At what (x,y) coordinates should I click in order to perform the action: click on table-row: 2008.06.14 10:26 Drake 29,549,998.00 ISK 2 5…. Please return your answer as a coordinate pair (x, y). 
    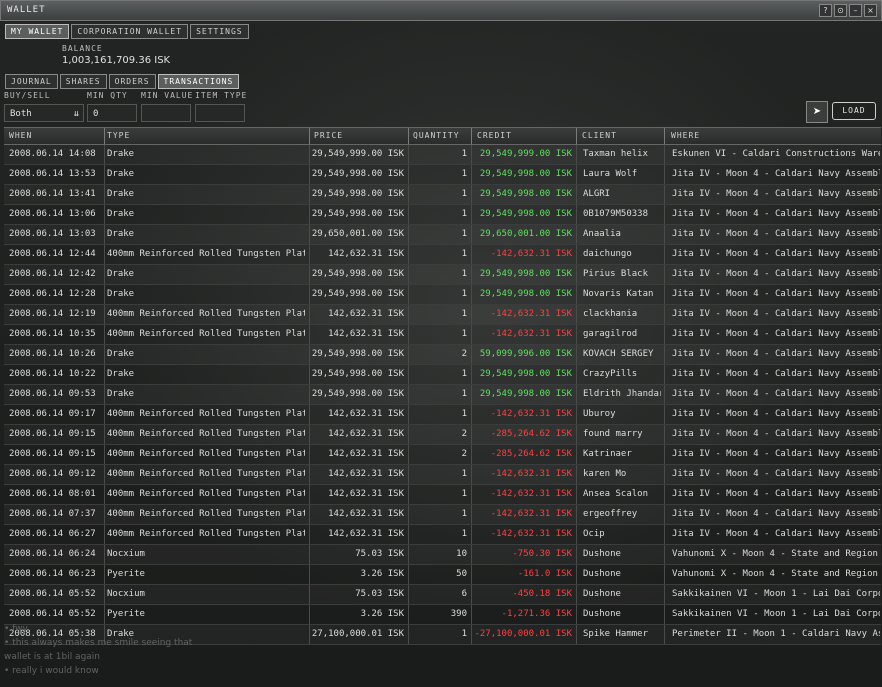
    Looking at the image, I should click on (442, 355).